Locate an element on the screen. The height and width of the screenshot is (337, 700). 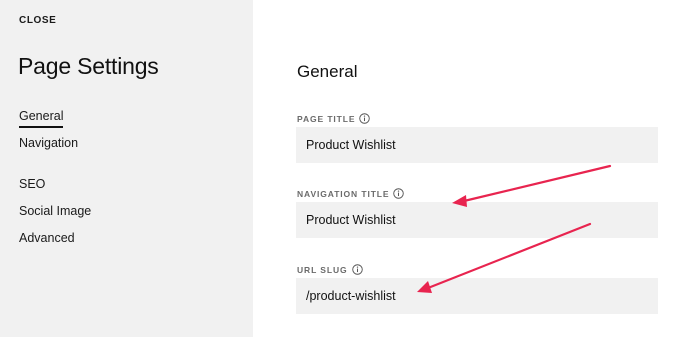
navigation-title-label: NAVIGATION TITLE is located at coordinates (351, 193).